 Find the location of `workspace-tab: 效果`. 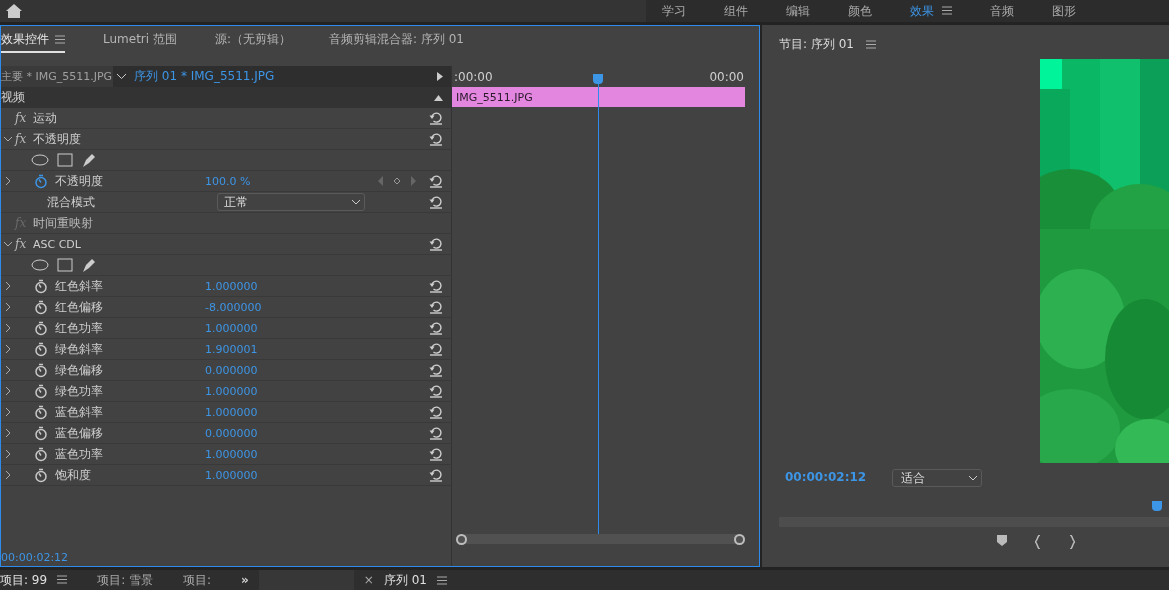

workspace-tab: 效果 is located at coordinates (922, 11).